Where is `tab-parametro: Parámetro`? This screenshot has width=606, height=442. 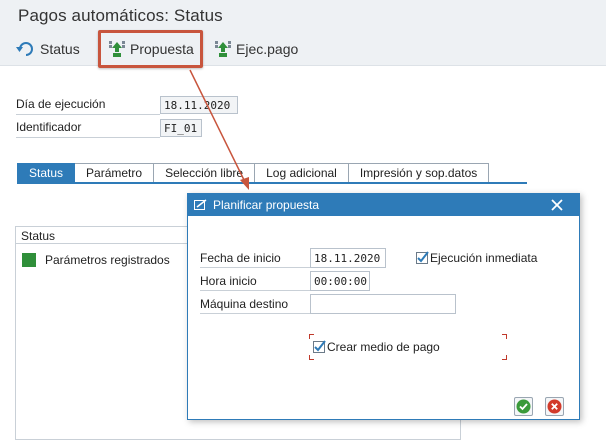
tab-parametro: Parámetro is located at coordinates (115, 173).